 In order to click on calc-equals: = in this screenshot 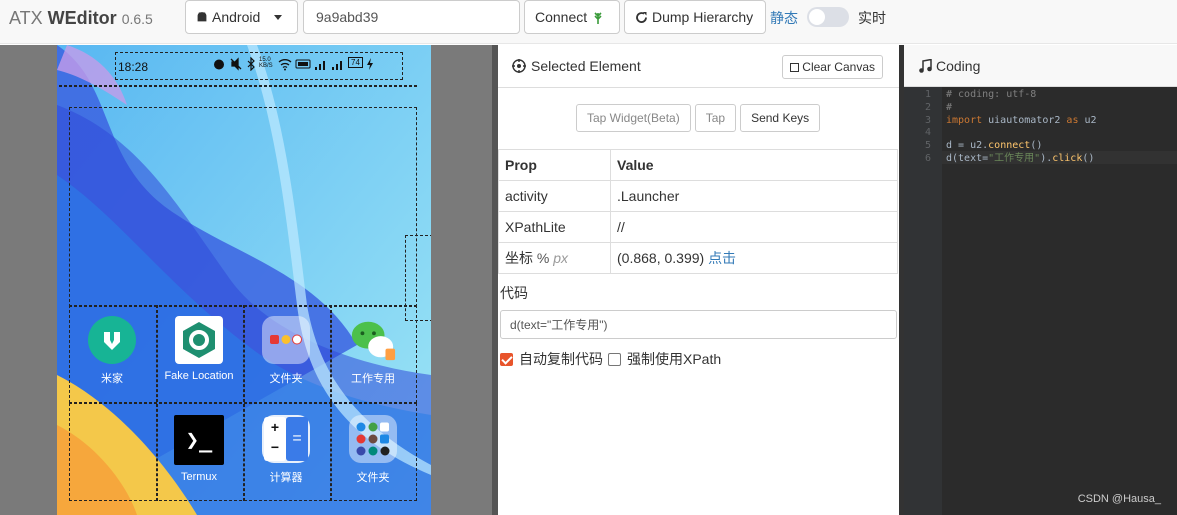, I will do `click(297, 439)`.